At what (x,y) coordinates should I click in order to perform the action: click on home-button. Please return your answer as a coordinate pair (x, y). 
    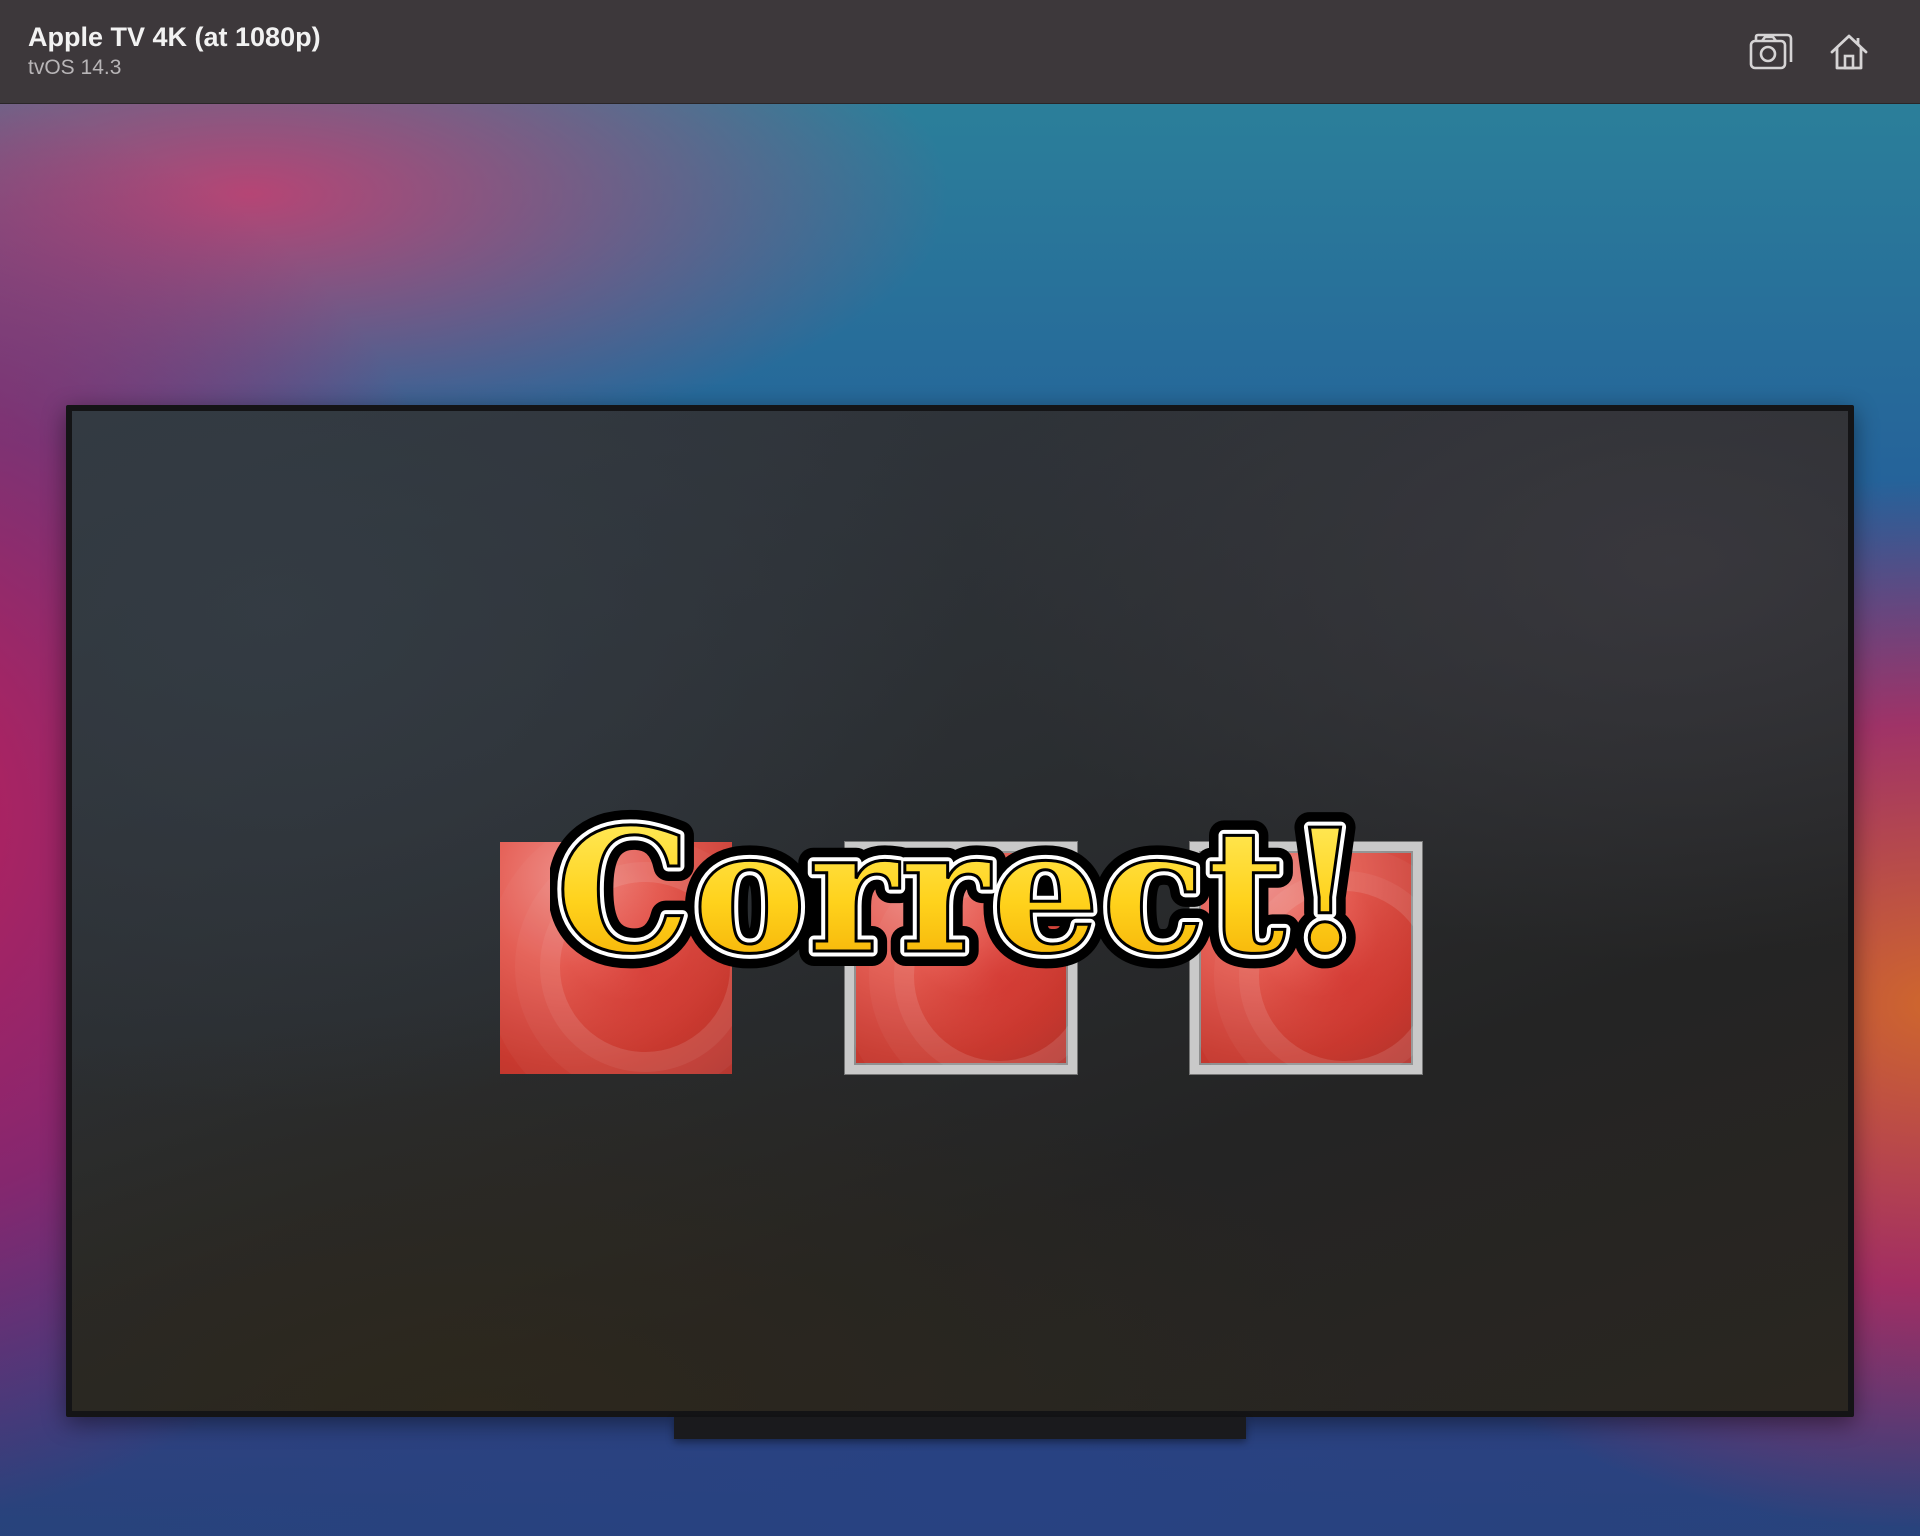
    Looking at the image, I should click on (1849, 52).